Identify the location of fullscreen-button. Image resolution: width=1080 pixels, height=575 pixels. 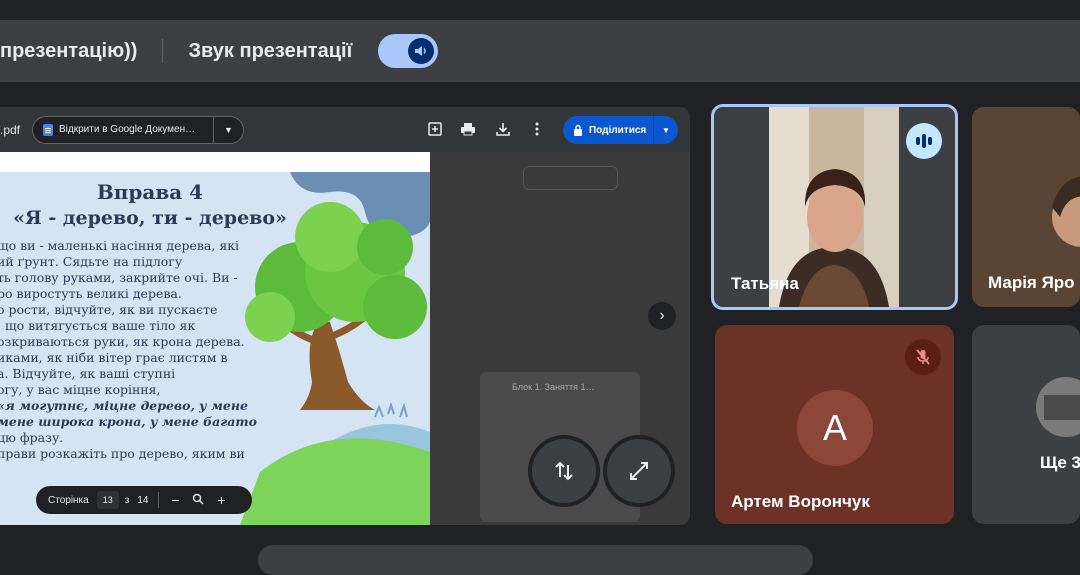
(639, 471).